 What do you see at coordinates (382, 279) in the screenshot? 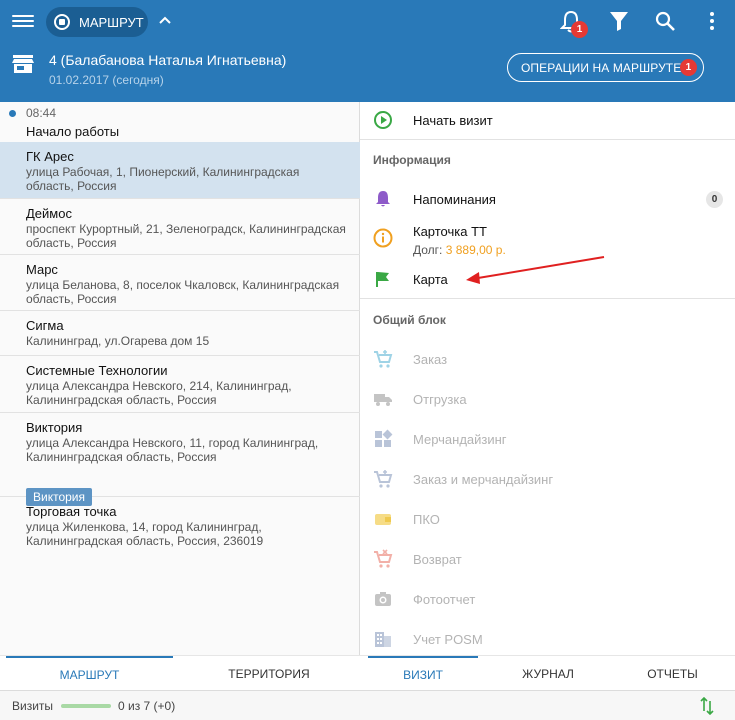
I see `flag-icon` at bounding box center [382, 279].